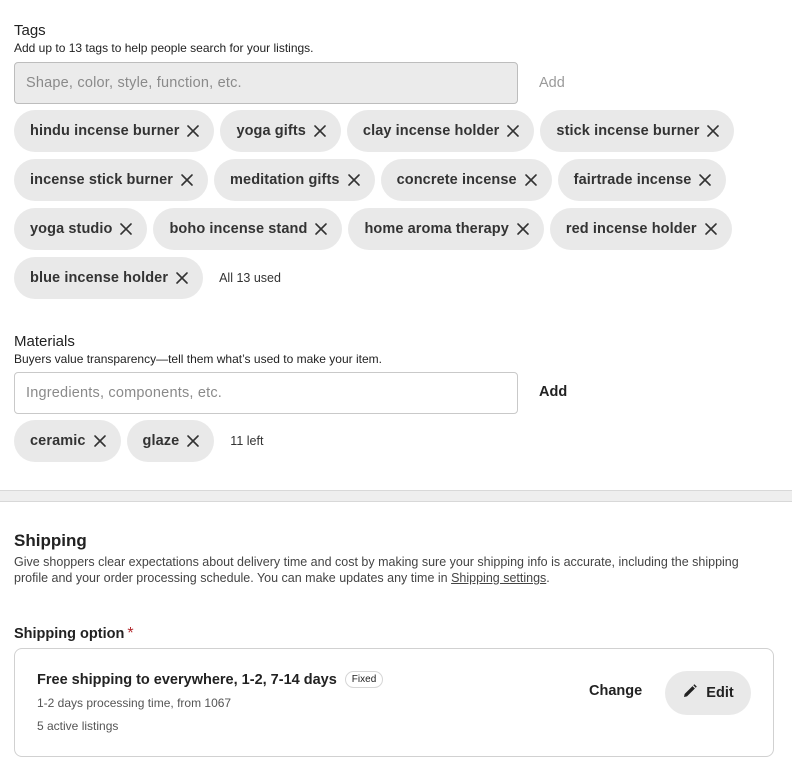 Image resolution: width=792 pixels, height=777 pixels. Describe the element at coordinates (102, 180) in the screenshot. I see `chip-label: incense stick burner` at that location.